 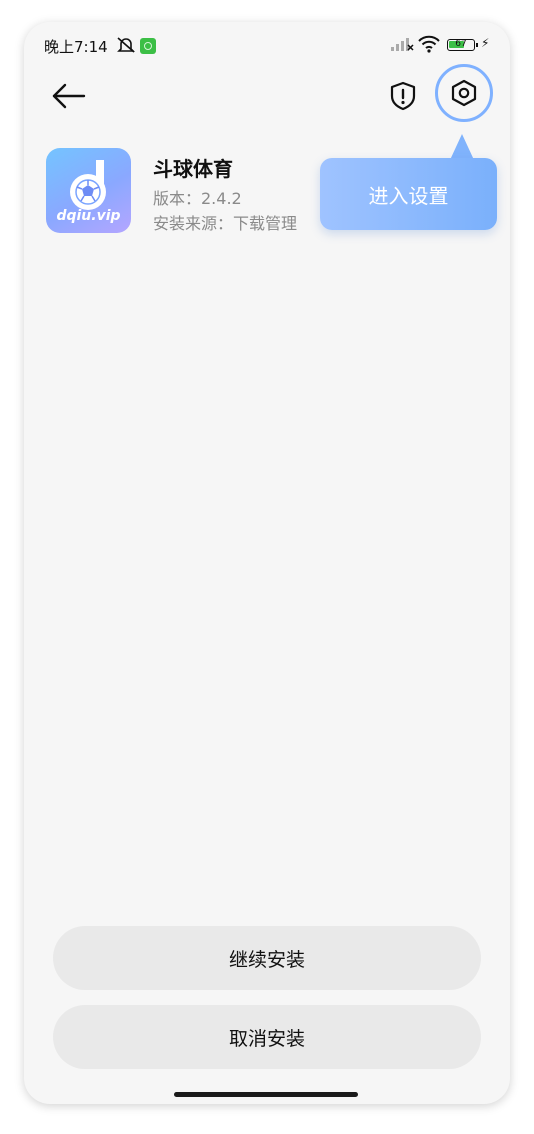 I want to click on battery-icon: 67, so click(x=462, y=45).